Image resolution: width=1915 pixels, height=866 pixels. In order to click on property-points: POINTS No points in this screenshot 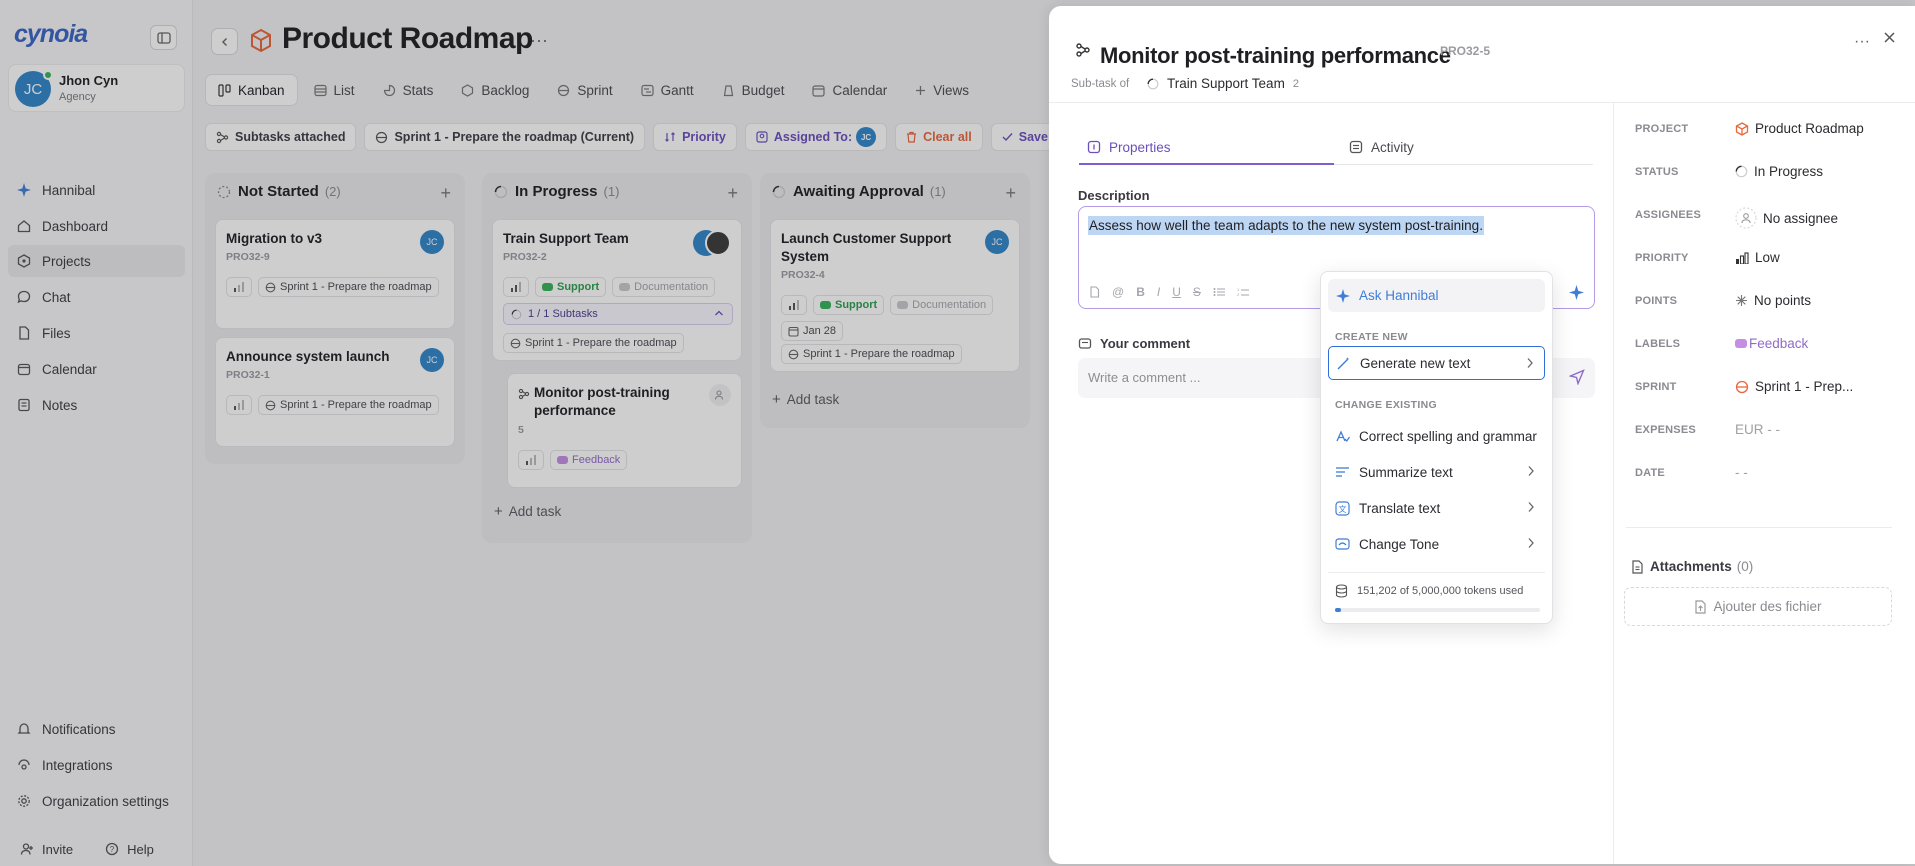, I will do `click(1765, 302)`.